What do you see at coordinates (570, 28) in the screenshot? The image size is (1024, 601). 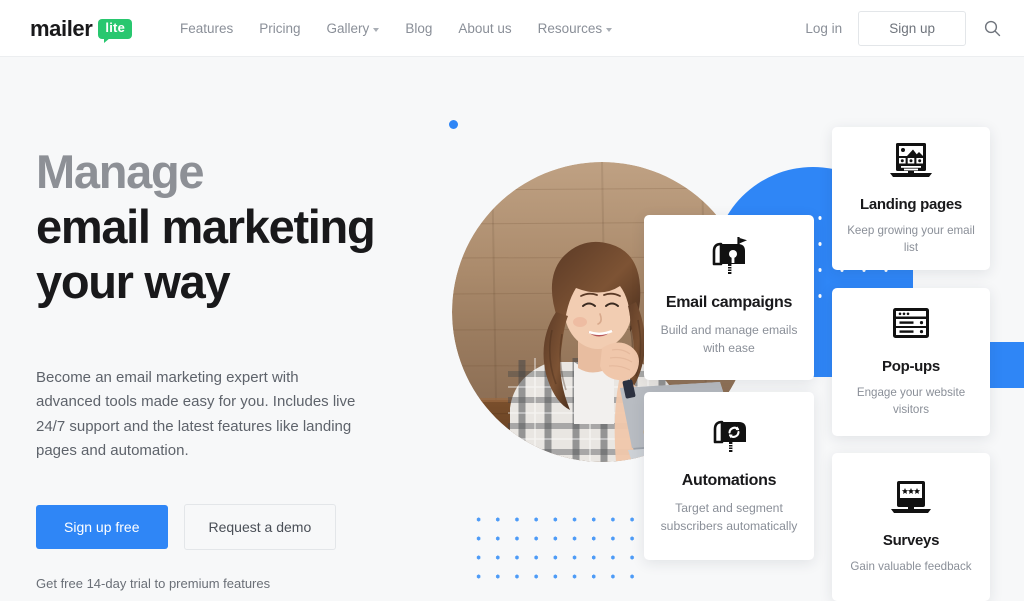 I see `nav-resources-label: Resources` at bounding box center [570, 28].